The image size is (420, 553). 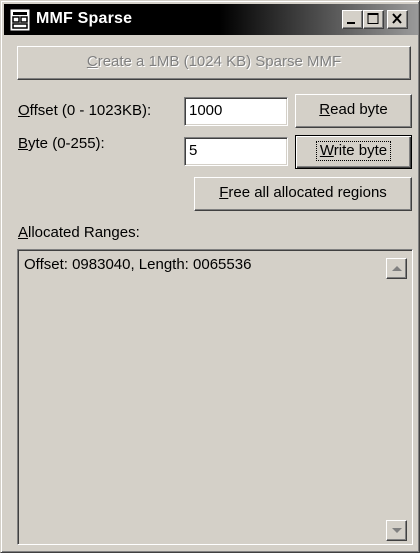 I want to click on list-item: Offset: 0983040, Length: 0065536, so click(x=137, y=264).